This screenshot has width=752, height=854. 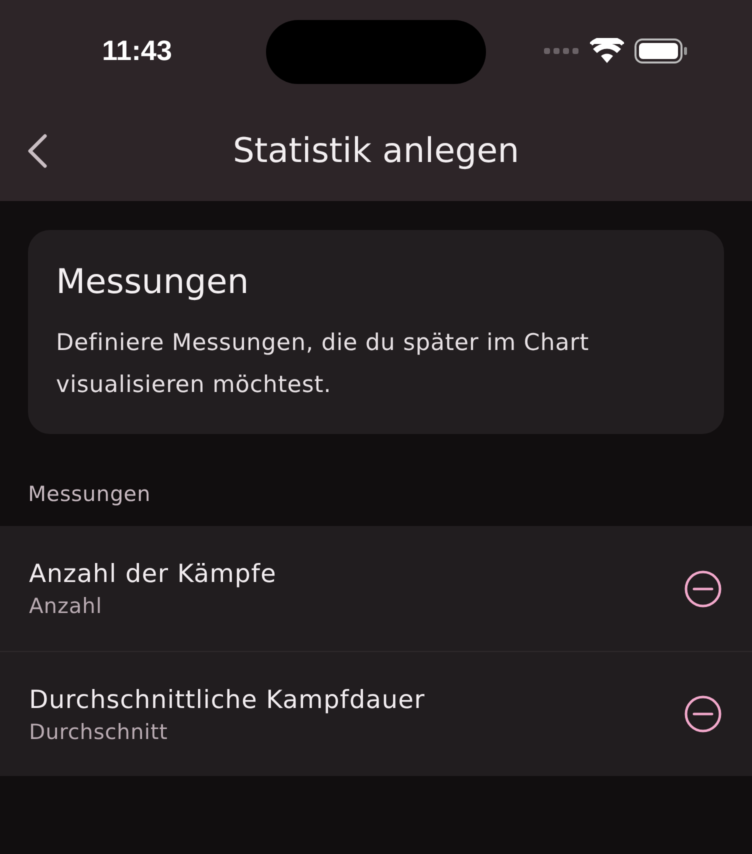 I want to click on card-title: Messungen, so click(x=153, y=282).